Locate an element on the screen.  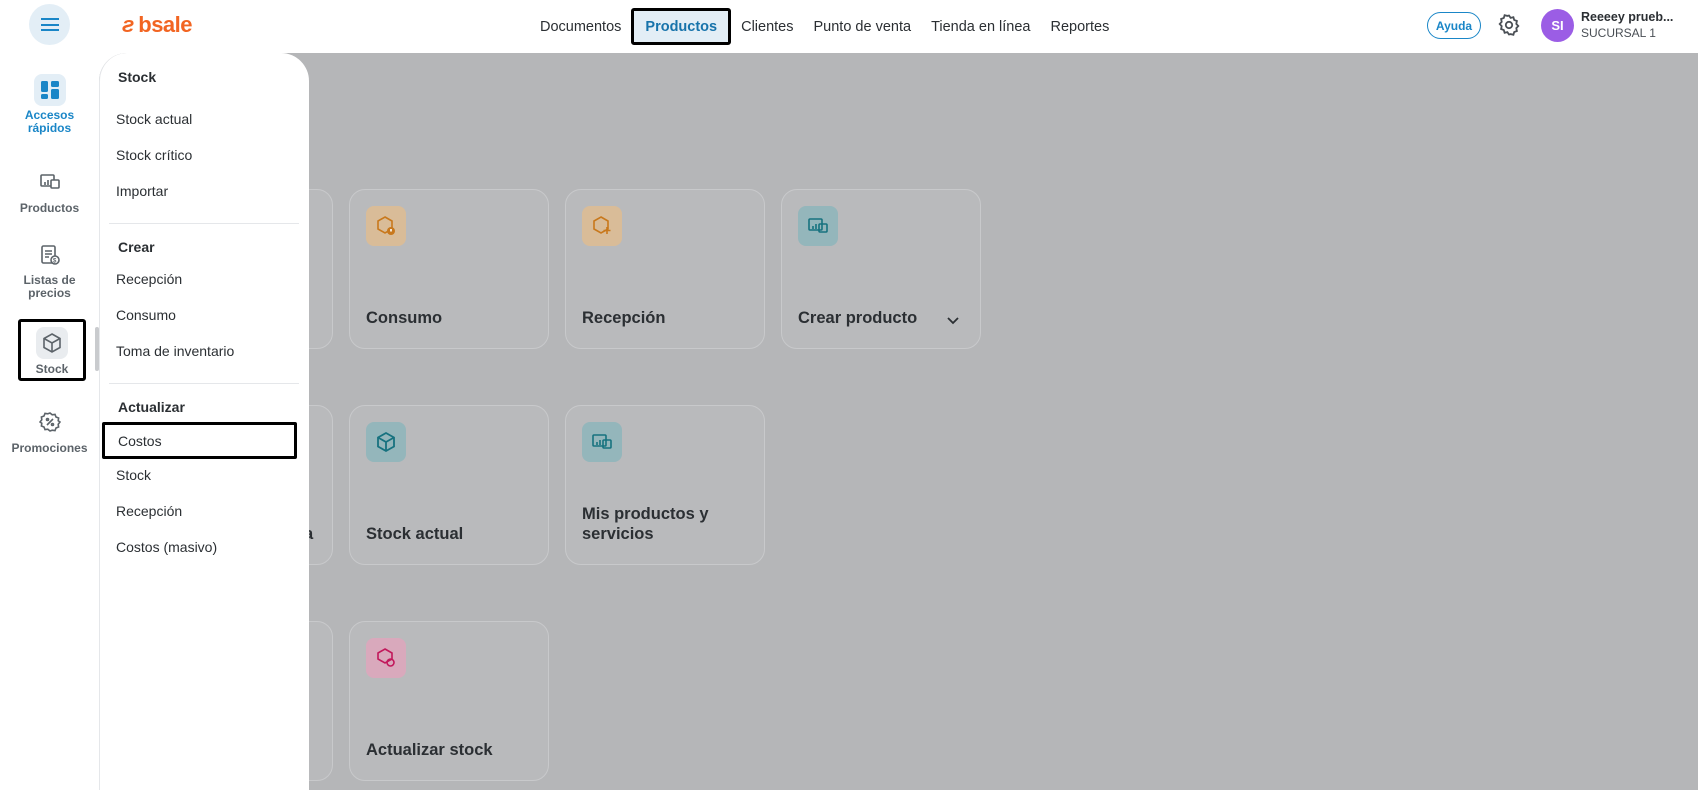
rail-label: Productos is located at coordinates (49, 208).